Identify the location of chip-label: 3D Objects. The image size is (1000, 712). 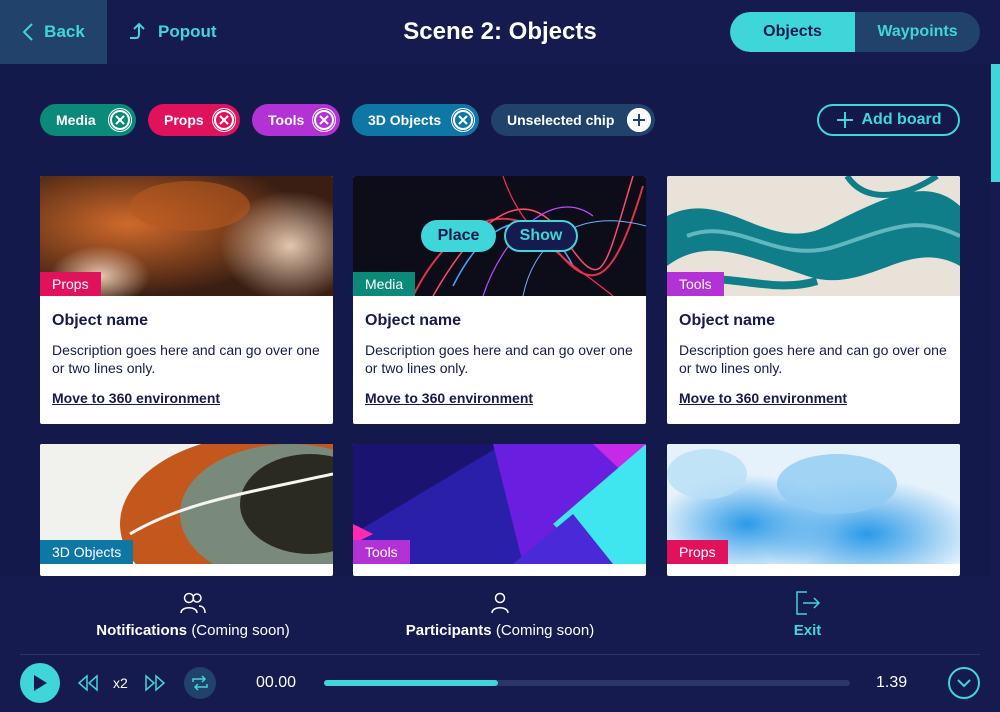
(405, 120).